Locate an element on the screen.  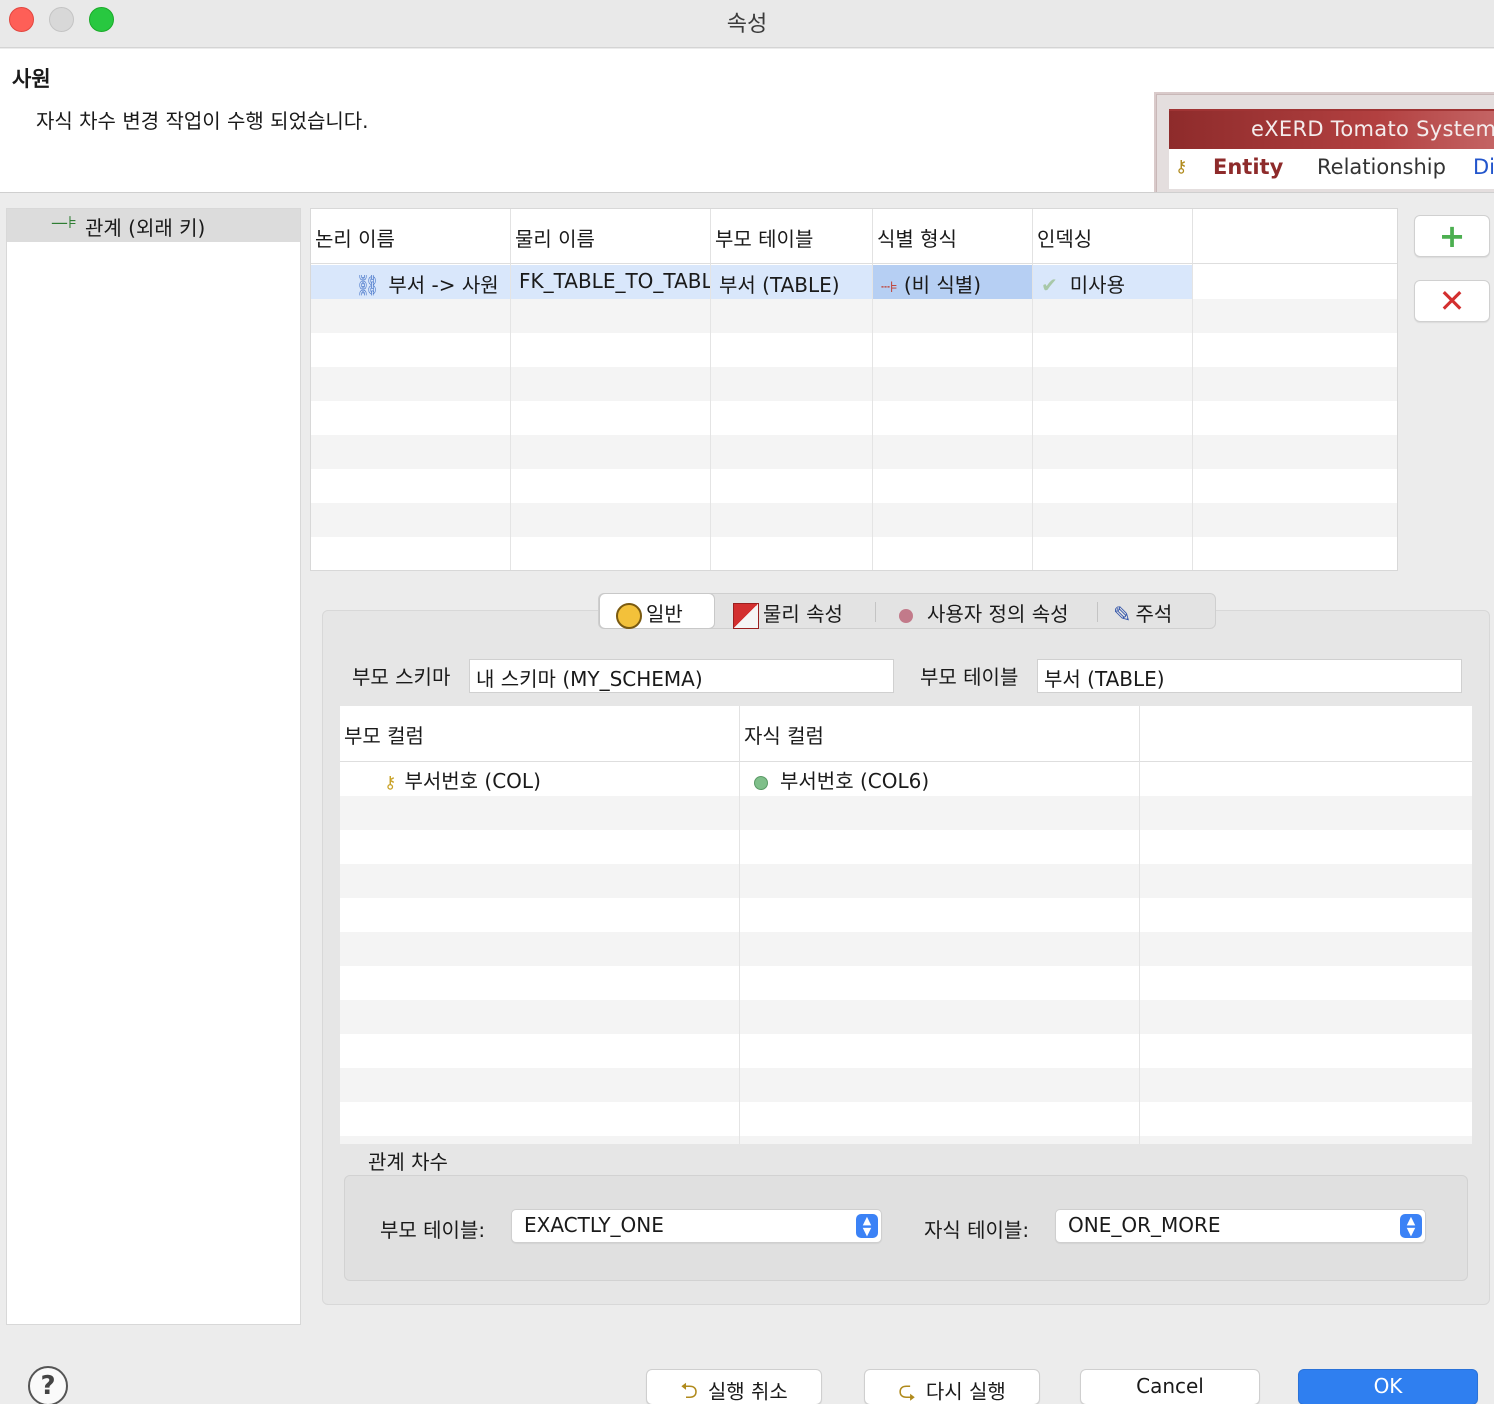
tab-physical: 물리 속성 is located at coordinates (788, 611).